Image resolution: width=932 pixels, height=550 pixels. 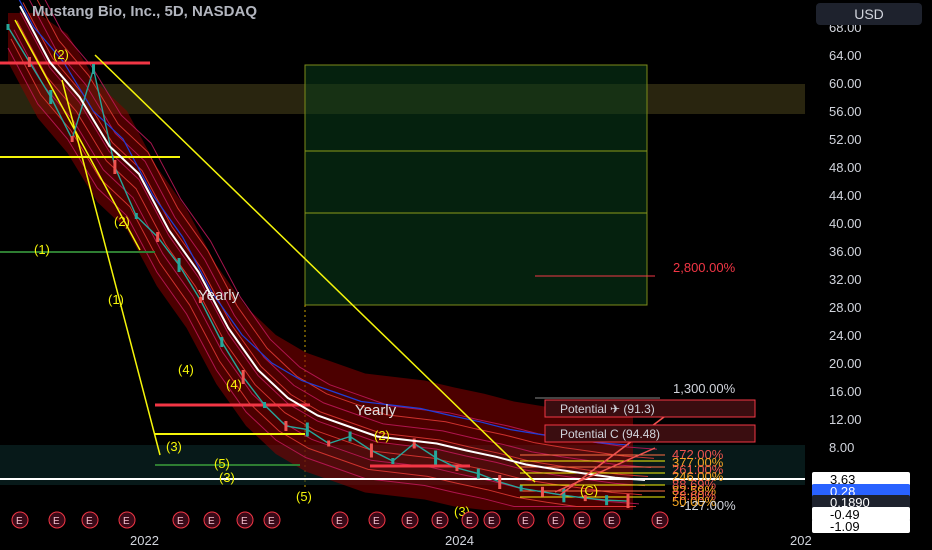 What do you see at coordinates (144, 540) in the screenshot?
I see `x-tick-label: 2022` at bounding box center [144, 540].